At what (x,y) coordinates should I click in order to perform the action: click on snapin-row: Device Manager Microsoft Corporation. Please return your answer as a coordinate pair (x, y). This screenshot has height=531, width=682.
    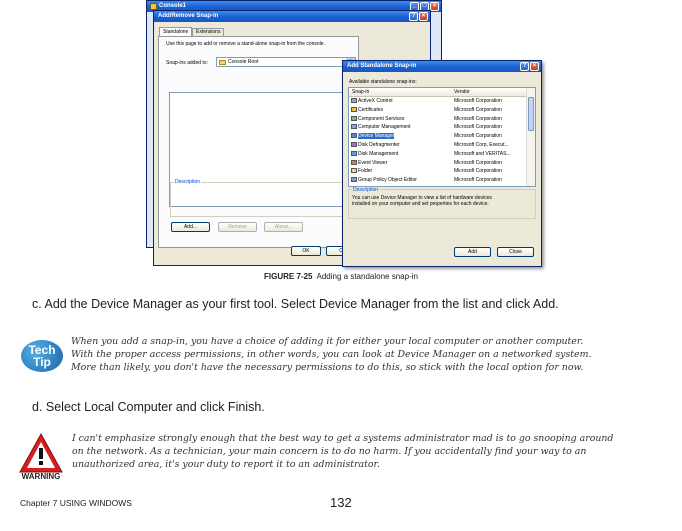
    Looking at the image, I should click on (442, 136).